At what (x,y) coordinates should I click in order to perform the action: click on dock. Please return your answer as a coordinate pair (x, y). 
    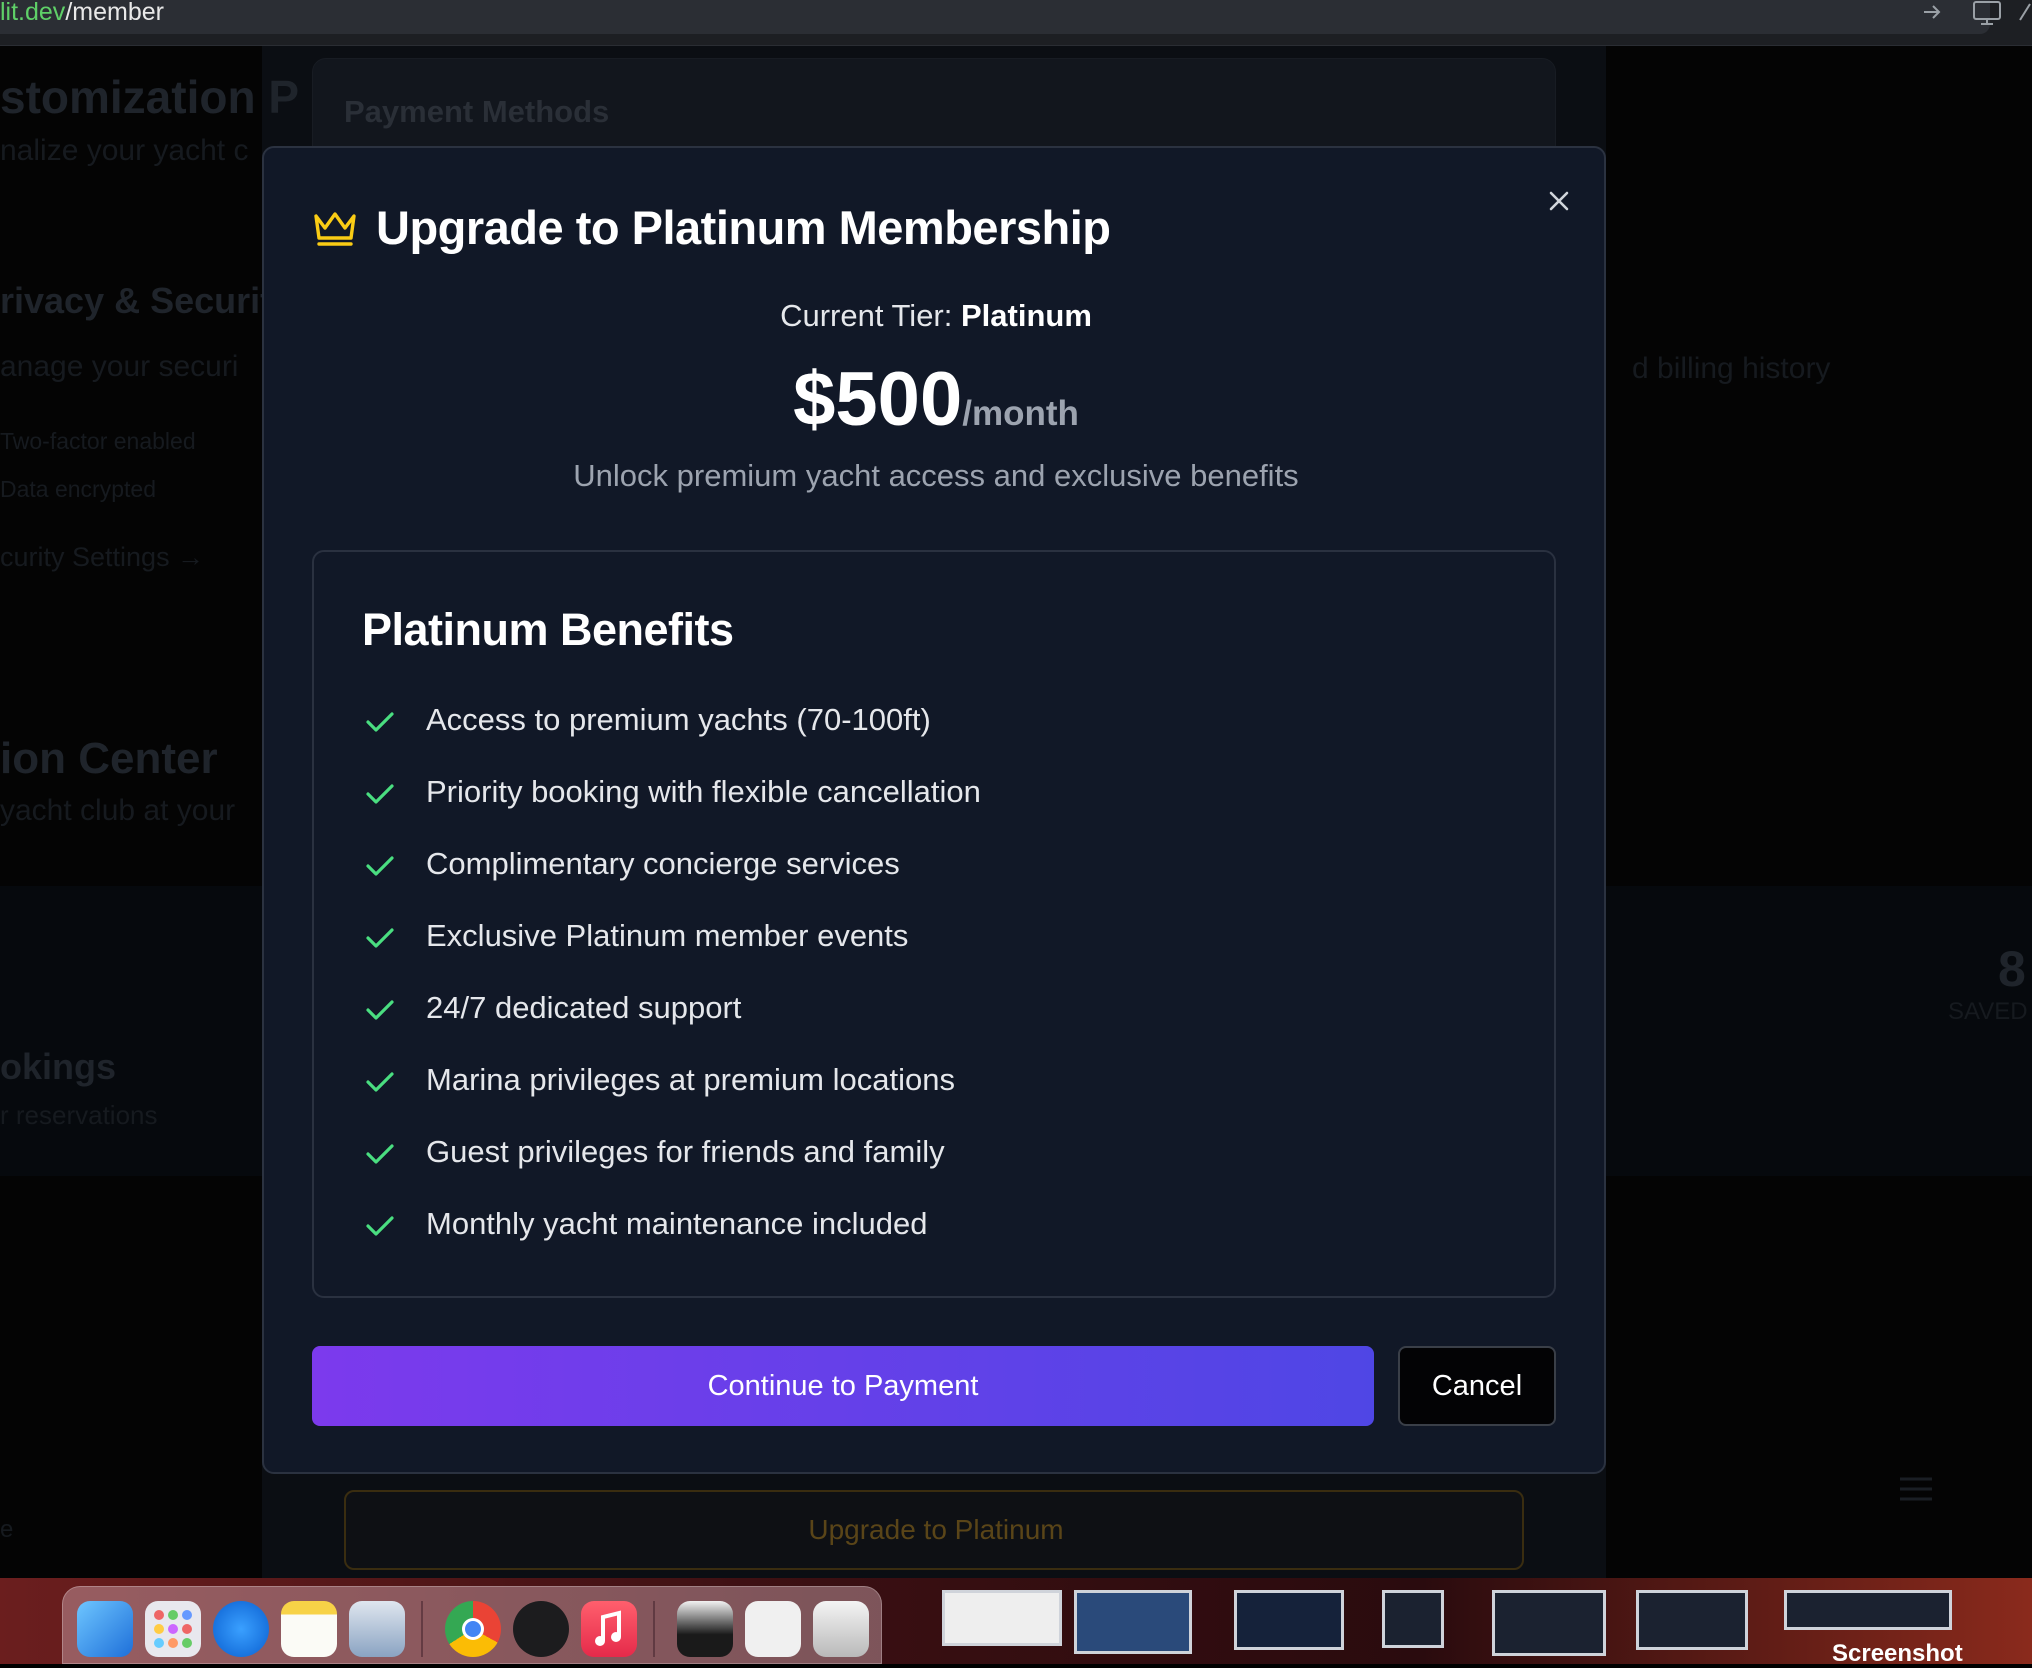
    Looking at the image, I should click on (472, 1625).